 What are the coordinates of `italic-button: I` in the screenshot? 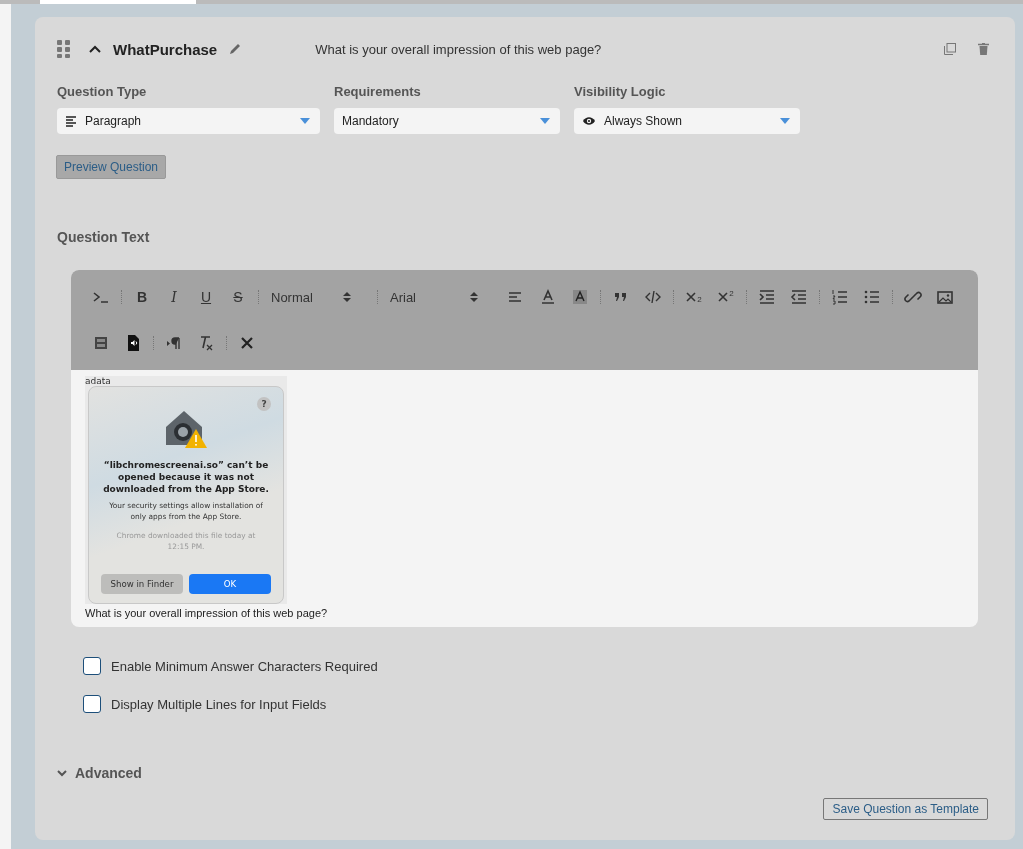 It's located at (174, 297).